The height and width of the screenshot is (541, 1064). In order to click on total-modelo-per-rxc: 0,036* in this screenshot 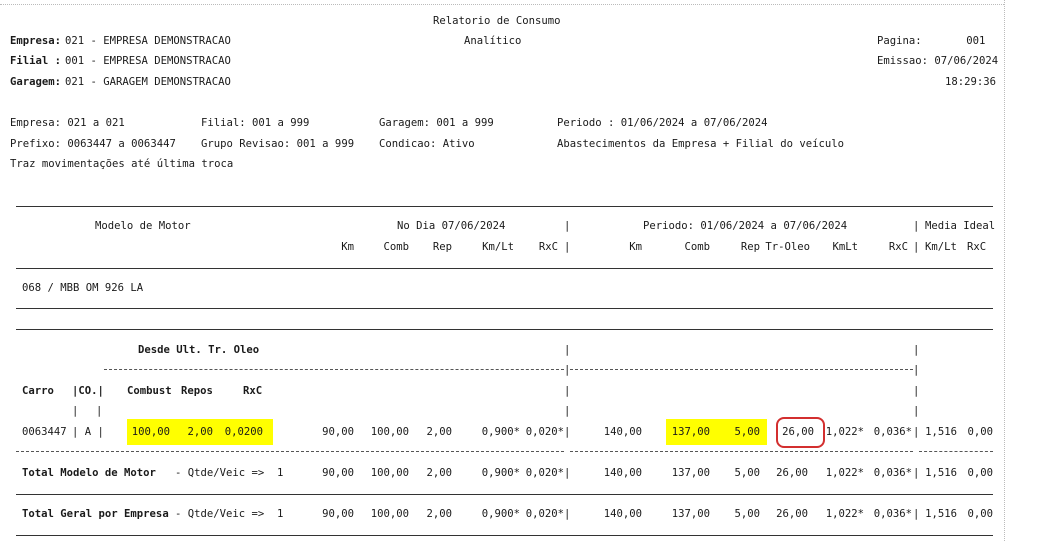, I will do `click(892, 473)`.